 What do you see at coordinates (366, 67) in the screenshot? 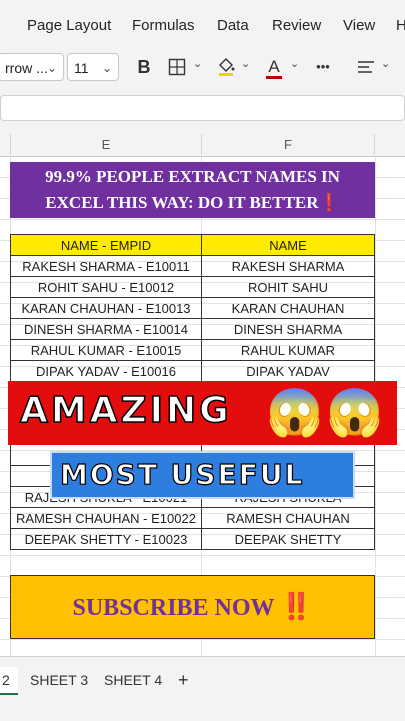
I see `align-icon` at bounding box center [366, 67].